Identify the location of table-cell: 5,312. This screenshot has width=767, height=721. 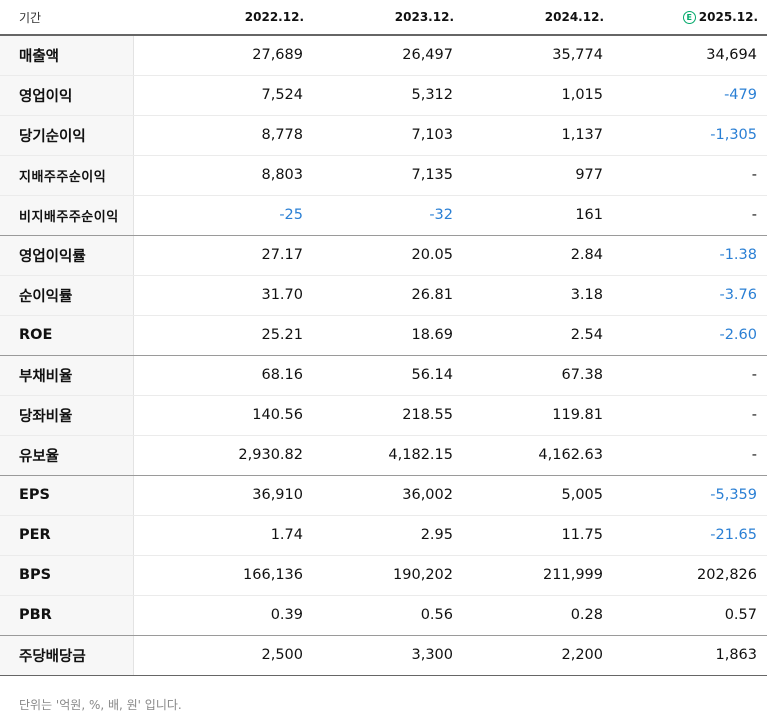
(388, 95).